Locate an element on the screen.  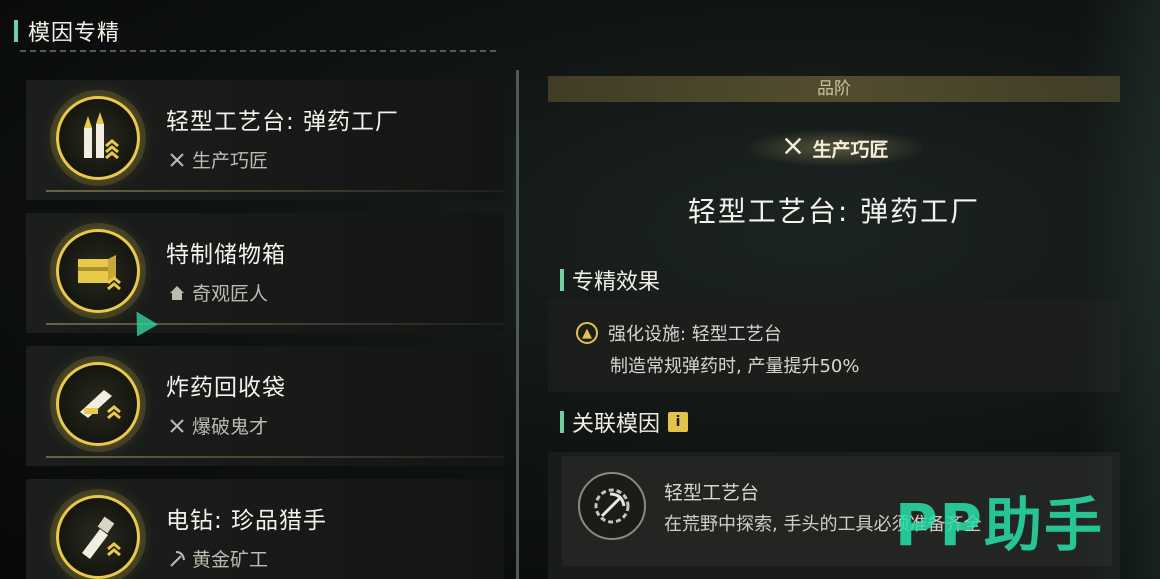
header-accent-bar is located at coordinates (16, 31).